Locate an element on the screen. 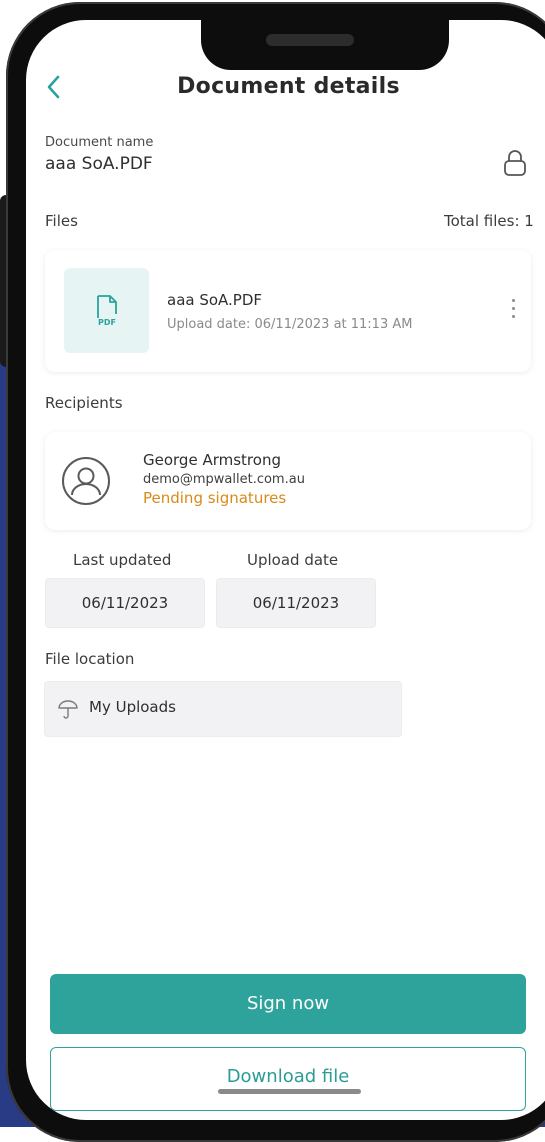 Image resolution: width=545 pixels, height=1142 pixels. last-updated-value: 06/11/2023 is located at coordinates (125, 603).